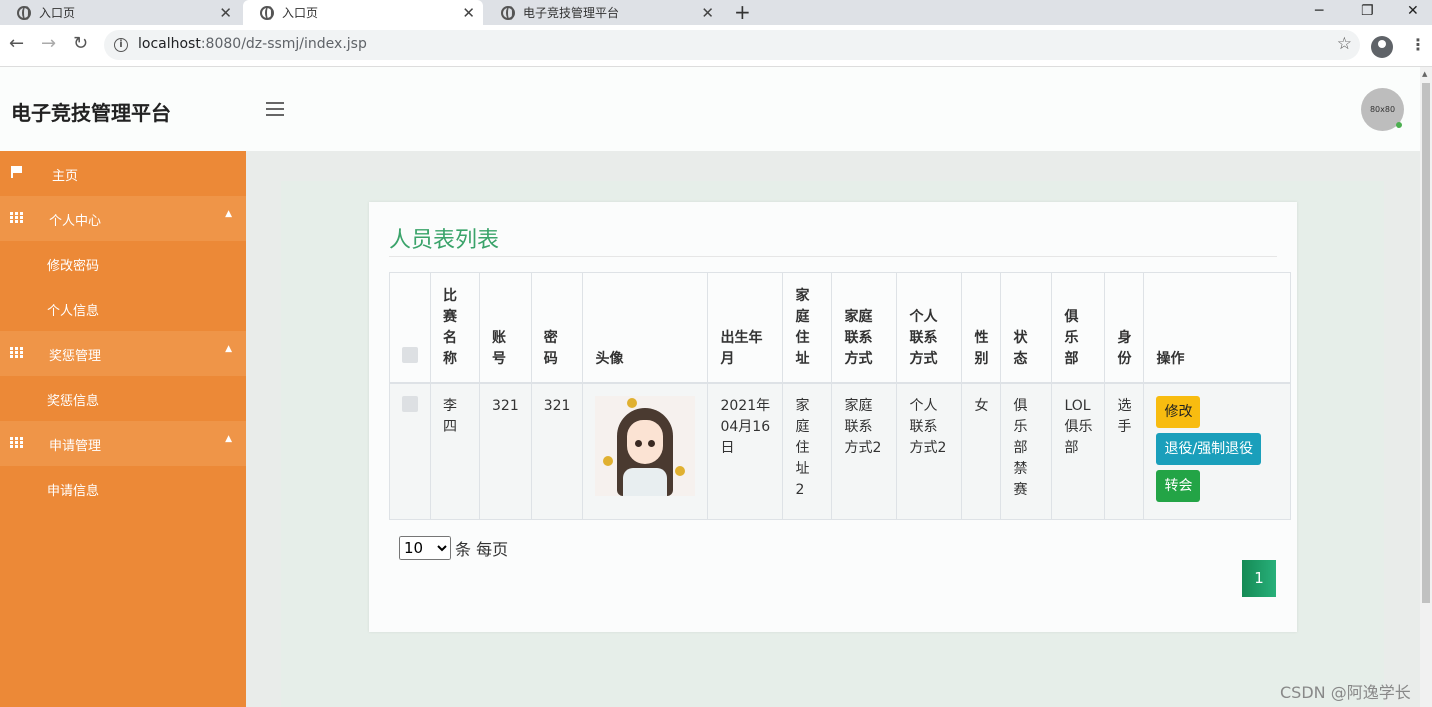 The image size is (1432, 707). What do you see at coordinates (73, 266) in the screenshot?
I see `sidebar-item-label: 修改密码` at bounding box center [73, 266].